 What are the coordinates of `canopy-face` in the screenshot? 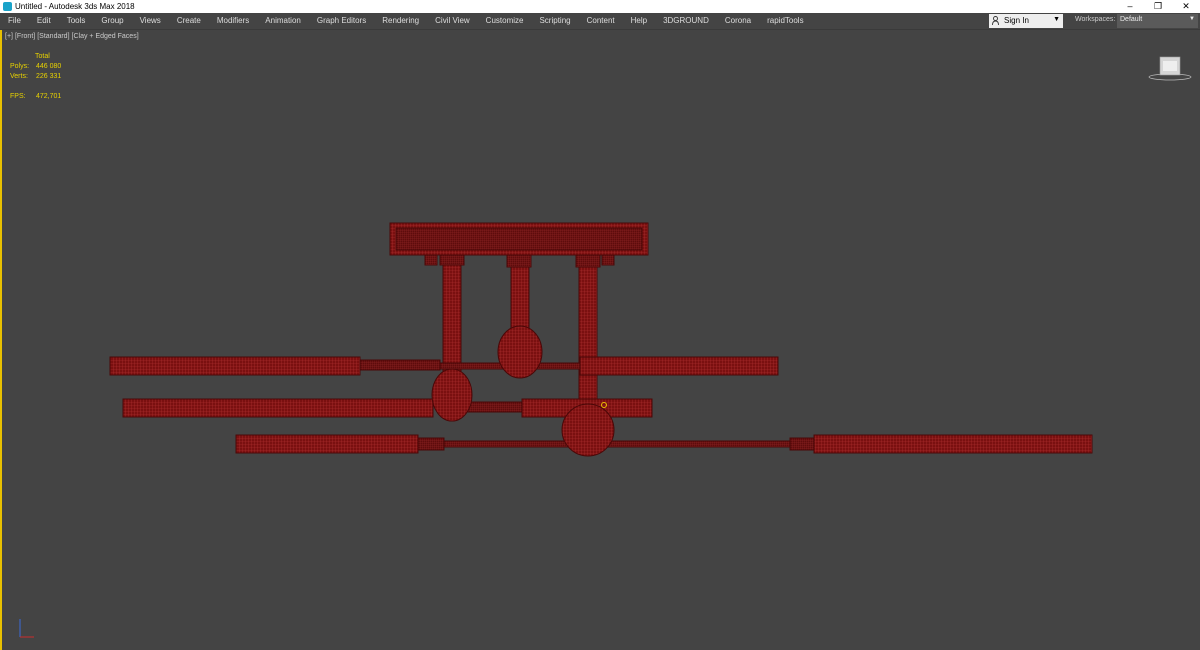 It's located at (519, 239).